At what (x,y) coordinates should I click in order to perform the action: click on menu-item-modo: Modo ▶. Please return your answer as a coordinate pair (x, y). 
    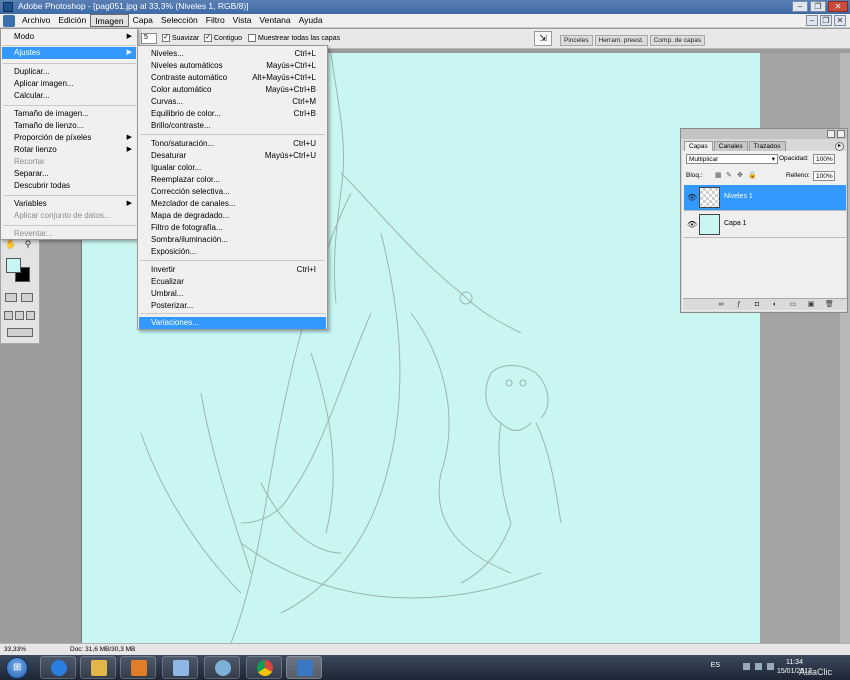
    Looking at the image, I should click on (69, 37).